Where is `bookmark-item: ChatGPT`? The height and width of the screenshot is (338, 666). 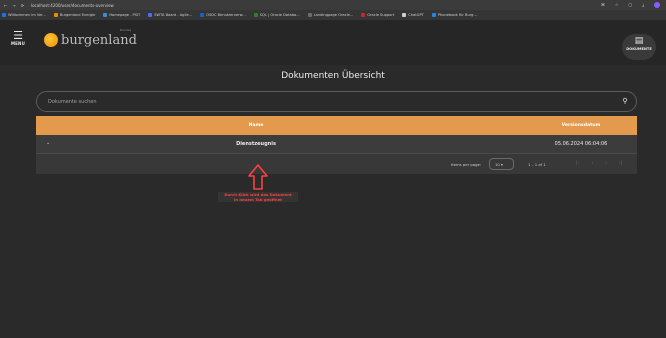 bookmark-item: ChatGPT is located at coordinates (413, 15).